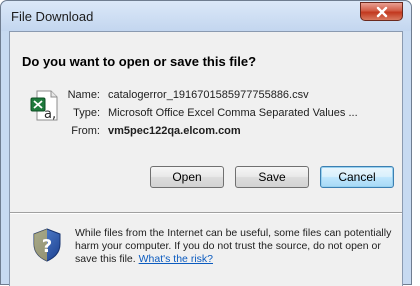  What do you see at coordinates (52, 16) in the screenshot?
I see `window-title: File Download` at bounding box center [52, 16].